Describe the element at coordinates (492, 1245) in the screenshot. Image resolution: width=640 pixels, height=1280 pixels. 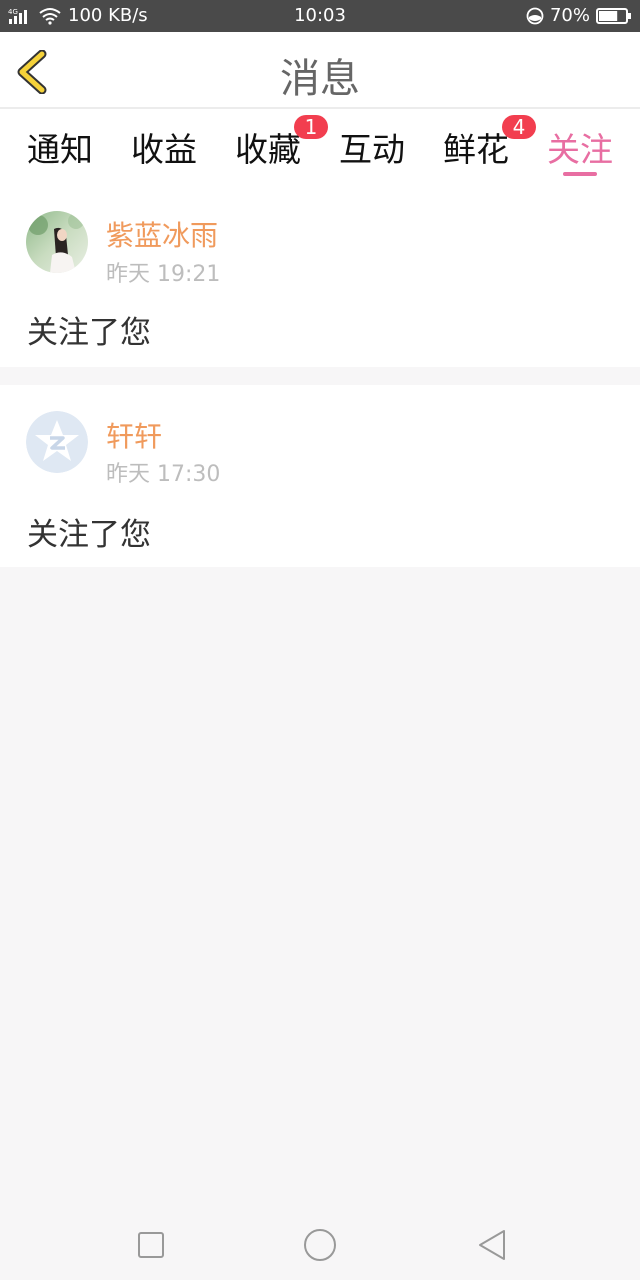
I see `back-triangle-icon` at that location.